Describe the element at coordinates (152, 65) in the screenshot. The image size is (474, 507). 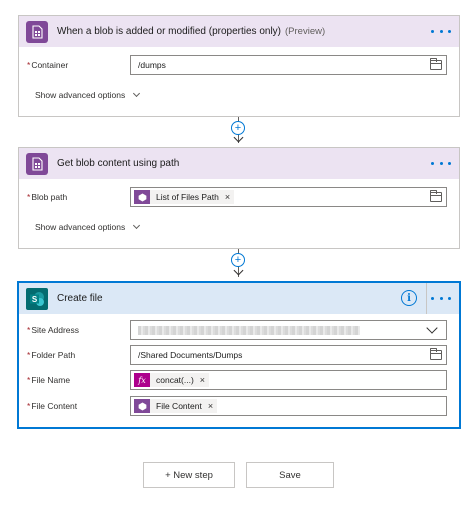
I see `container-value: /dumps` at that location.